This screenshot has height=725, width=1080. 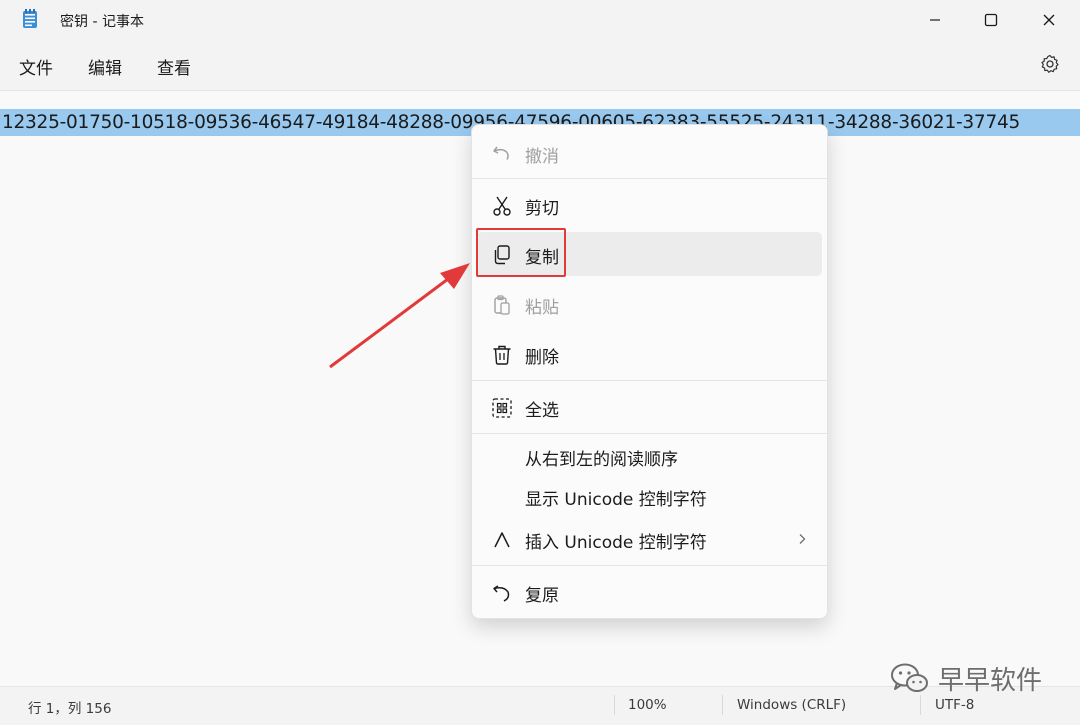 What do you see at coordinates (70, 709) in the screenshot?
I see `cursor-position: 行 1，列 156` at bounding box center [70, 709].